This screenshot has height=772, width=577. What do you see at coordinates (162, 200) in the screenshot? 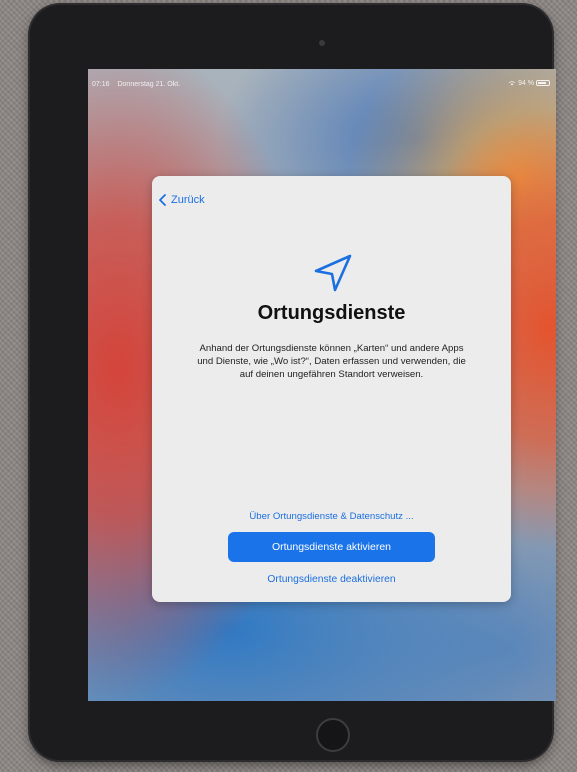
I see `chevron-left-icon` at bounding box center [162, 200].